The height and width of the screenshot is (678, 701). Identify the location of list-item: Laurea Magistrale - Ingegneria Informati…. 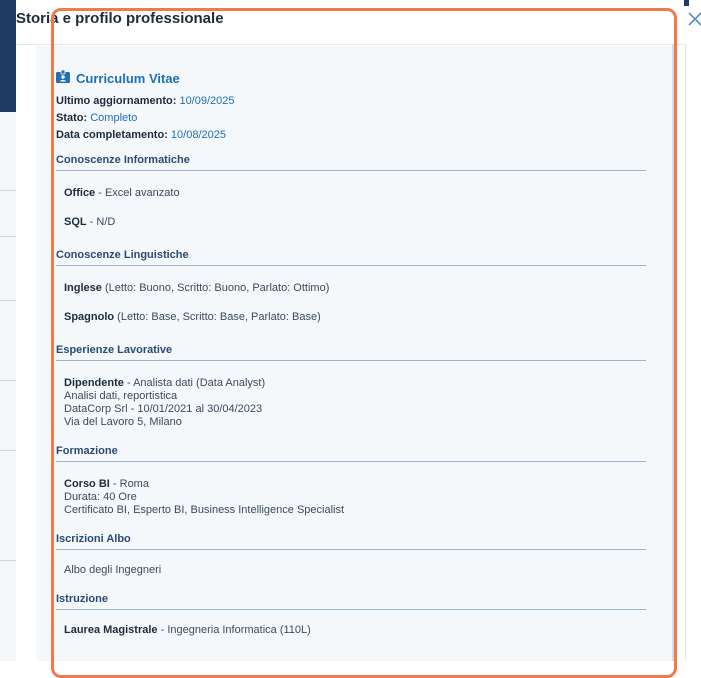
(187, 630).